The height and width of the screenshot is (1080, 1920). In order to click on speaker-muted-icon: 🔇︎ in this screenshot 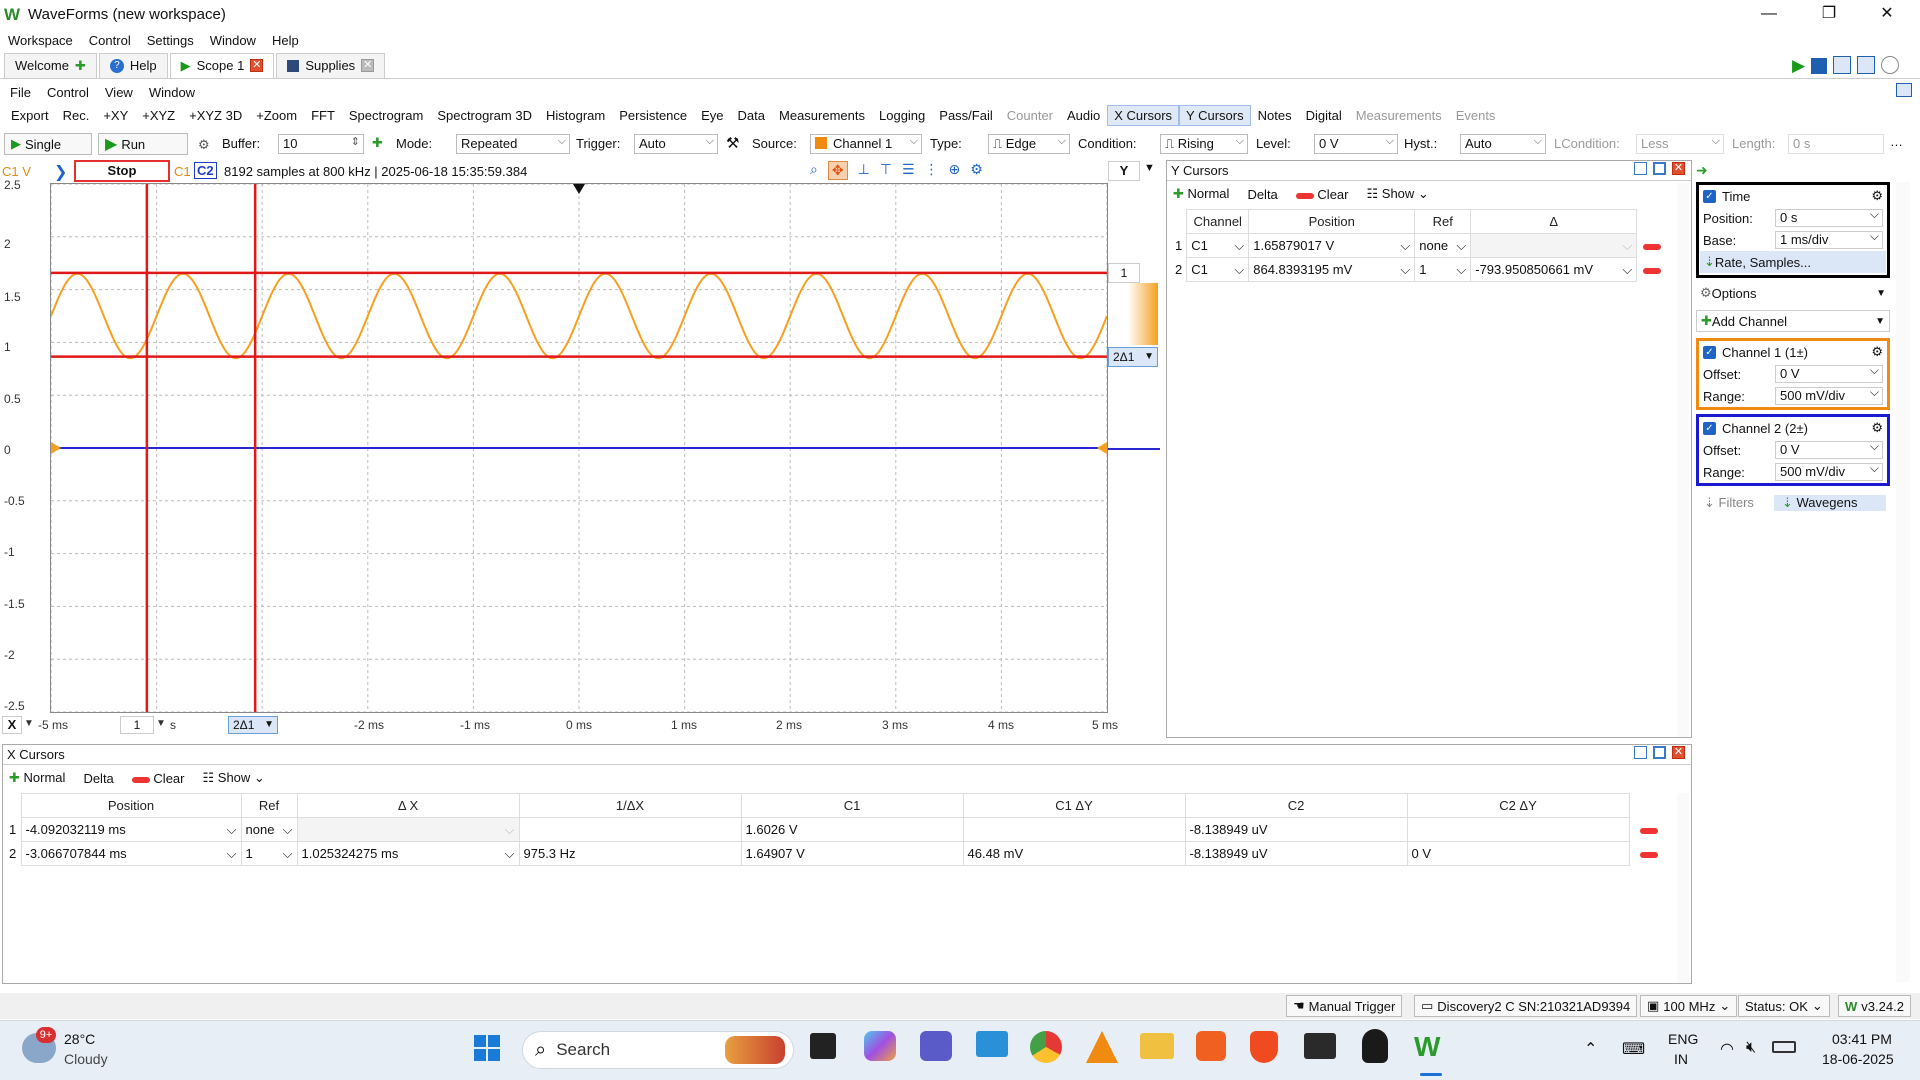, I will do `click(1751, 1048)`.